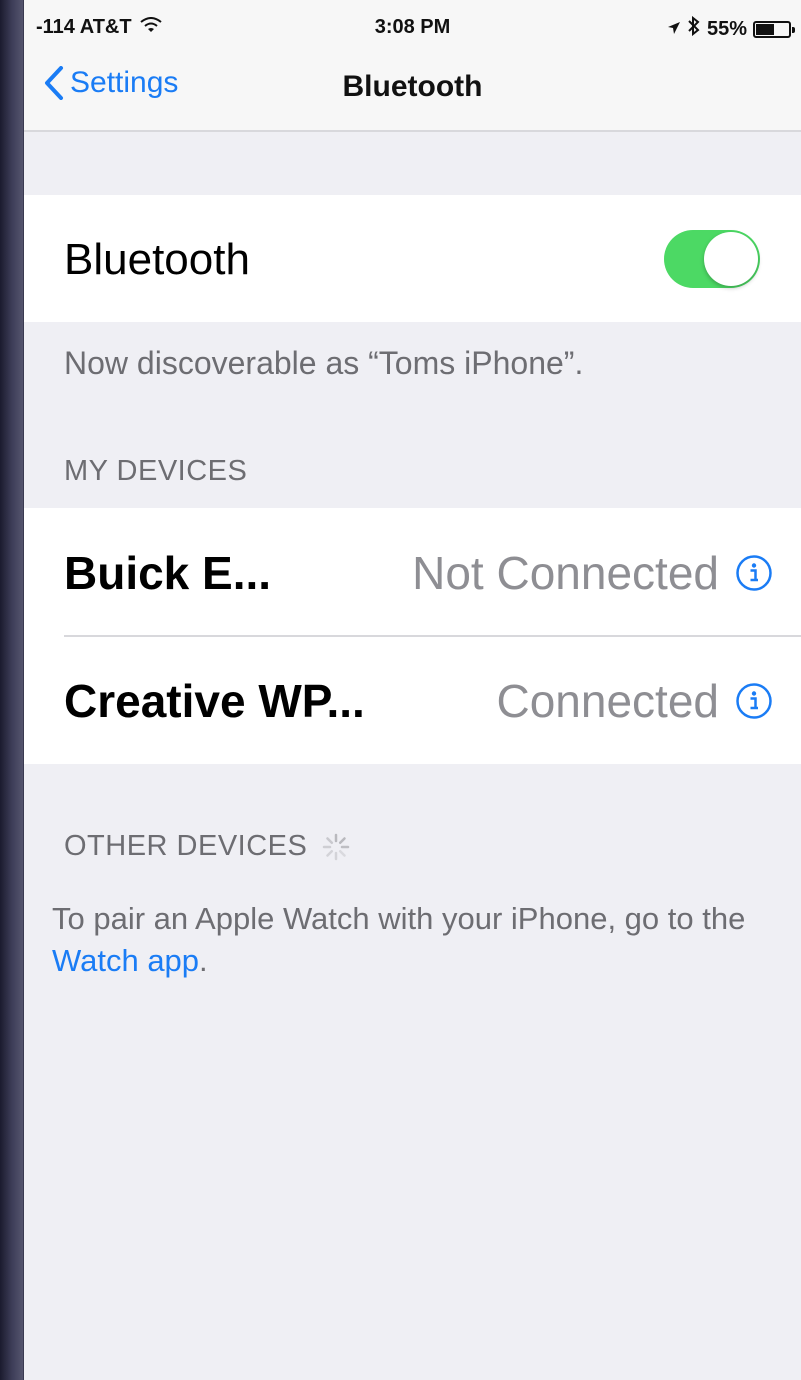 The height and width of the screenshot is (1380, 801). What do you see at coordinates (157, 259) in the screenshot?
I see `bluetooth-label: Bluetooth` at bounding box center [157, 259].